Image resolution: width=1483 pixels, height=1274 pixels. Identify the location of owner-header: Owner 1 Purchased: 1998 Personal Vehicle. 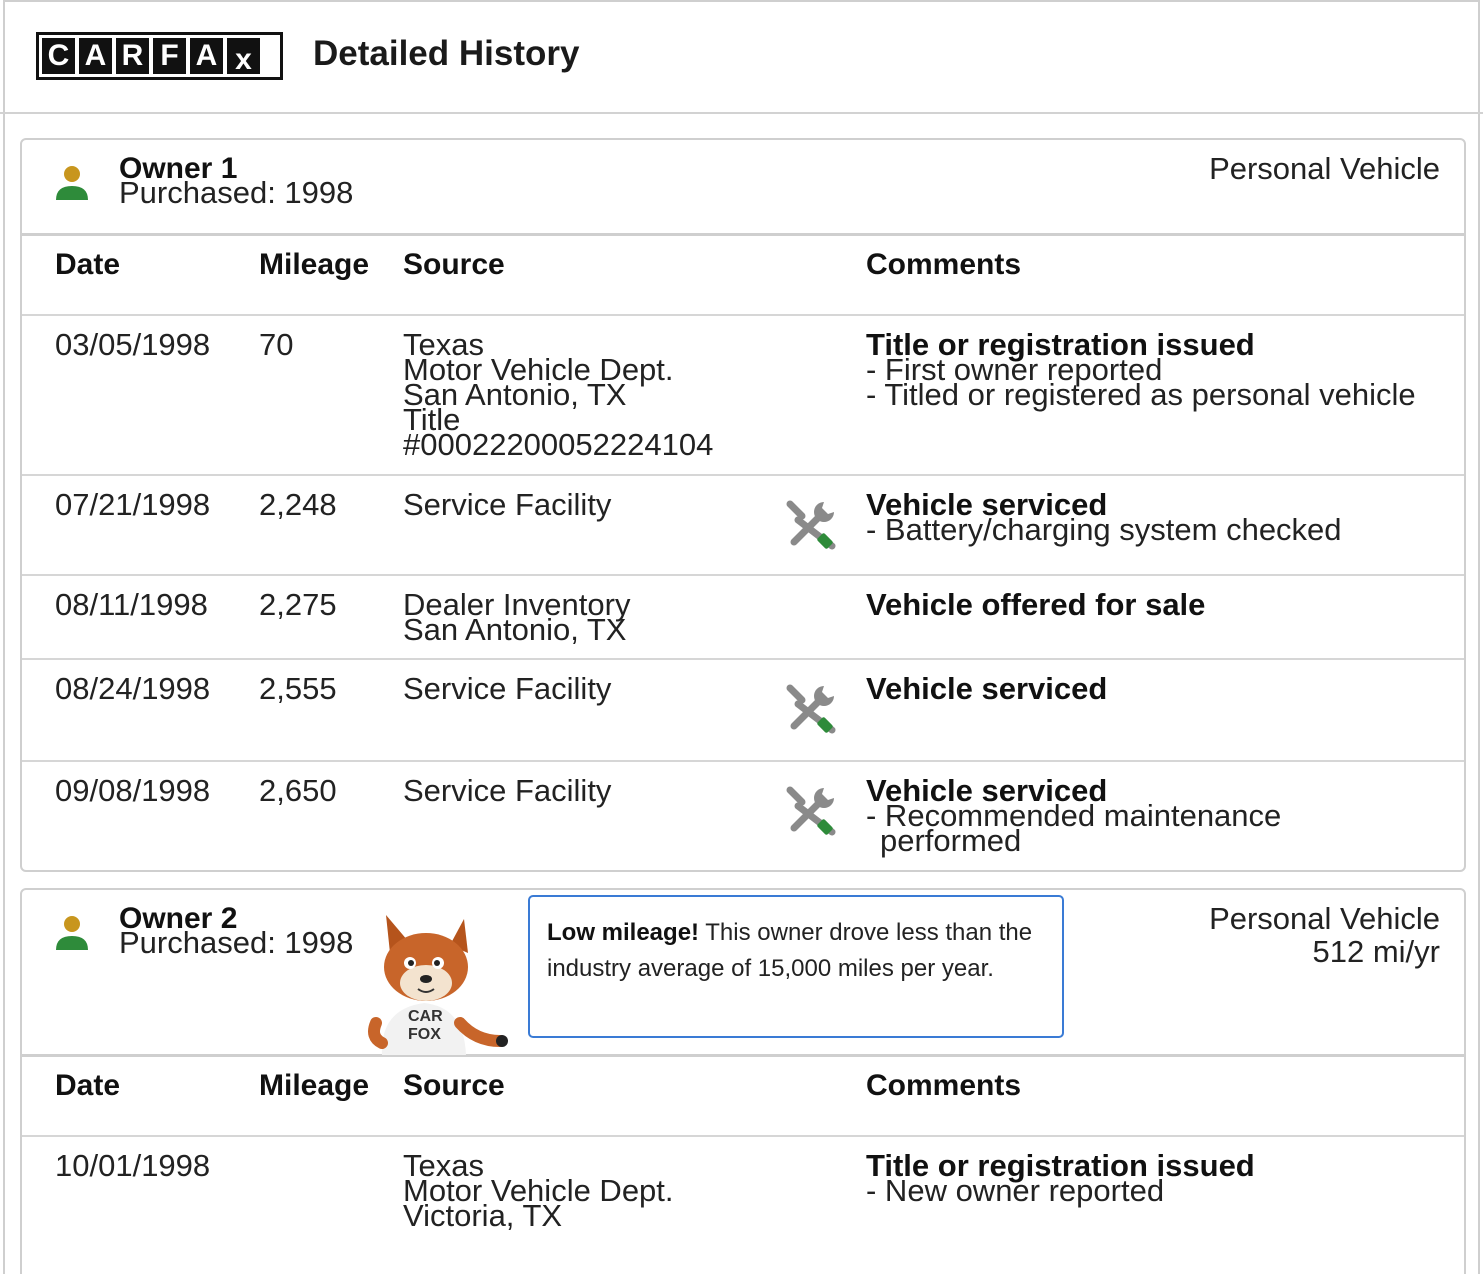
(743, 188).